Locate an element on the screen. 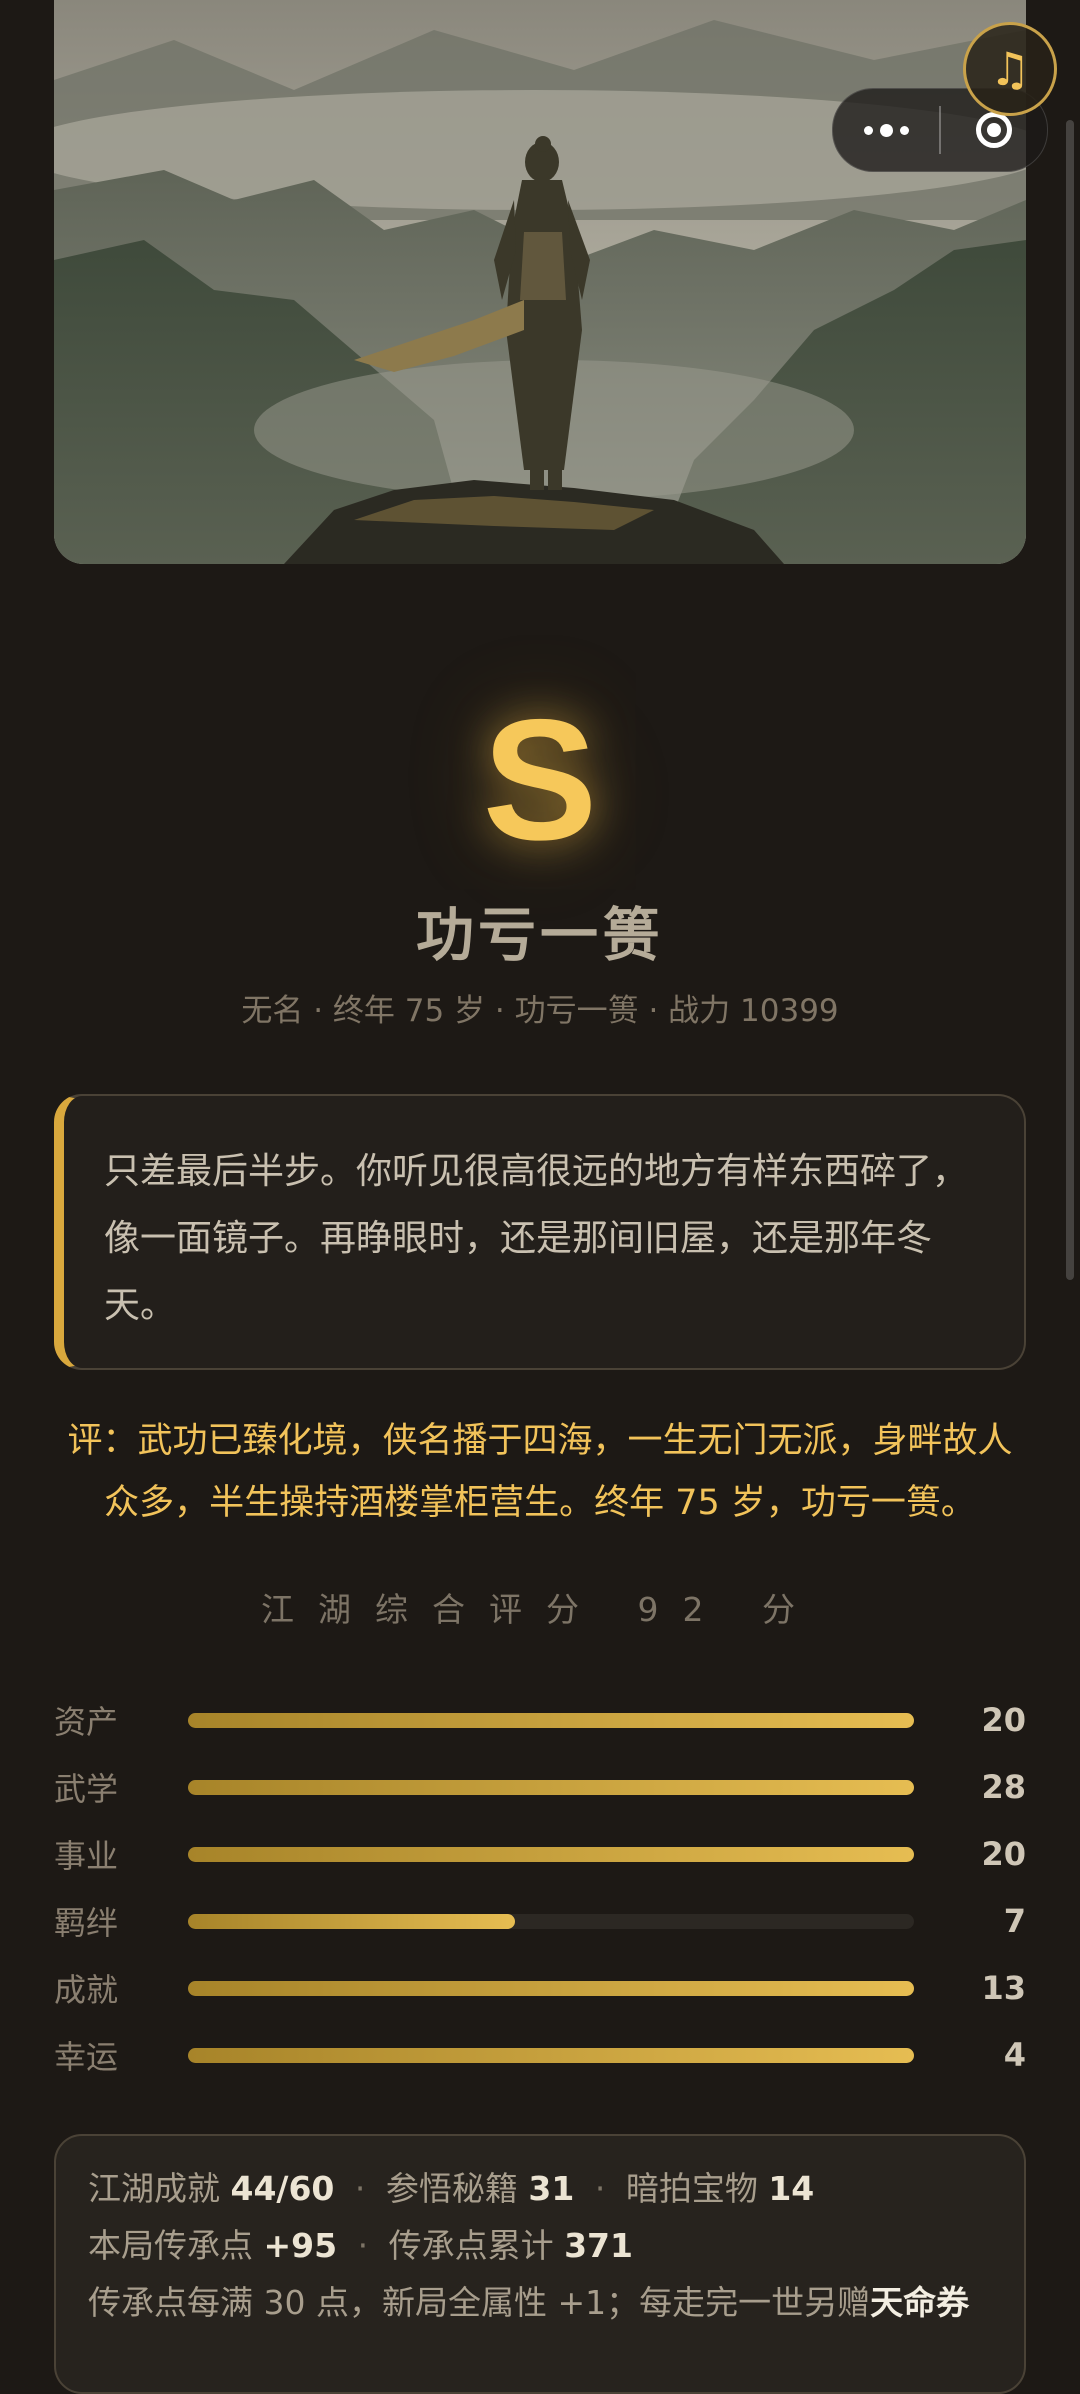 The height and width of the screenshot is (2394, 1080). bar-label: 幸运 is located at coordinates (86, 2057).